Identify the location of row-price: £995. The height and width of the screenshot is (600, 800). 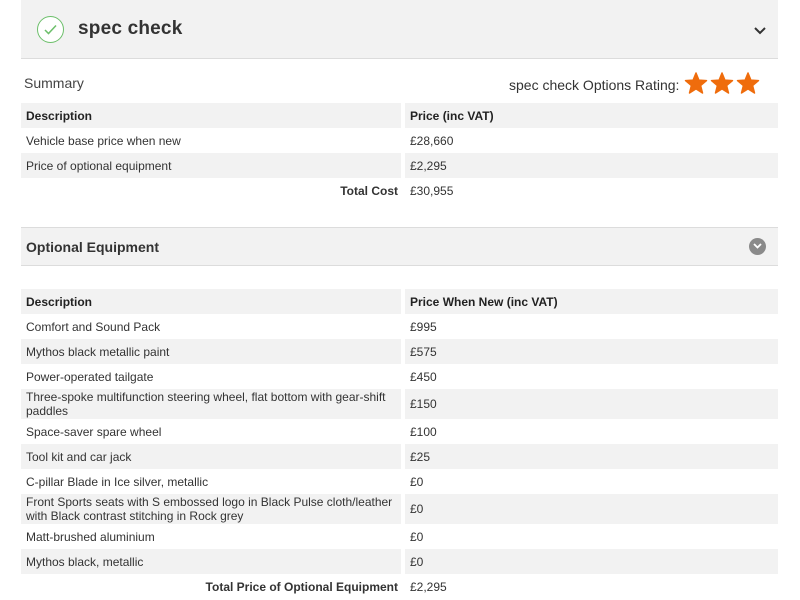
(589, 326).